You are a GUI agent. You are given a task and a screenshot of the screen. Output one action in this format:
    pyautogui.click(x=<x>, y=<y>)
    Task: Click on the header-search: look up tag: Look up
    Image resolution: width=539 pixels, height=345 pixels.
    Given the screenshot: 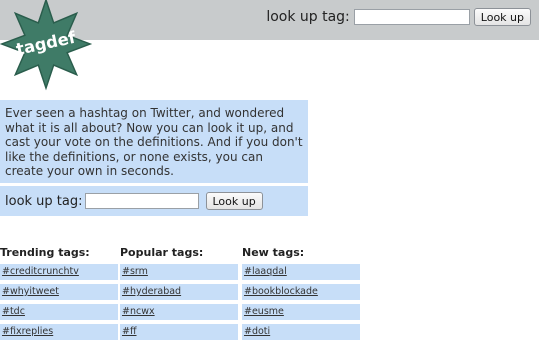 What is the action you would take?
    pyautogui.click(x=398, y=17)
    